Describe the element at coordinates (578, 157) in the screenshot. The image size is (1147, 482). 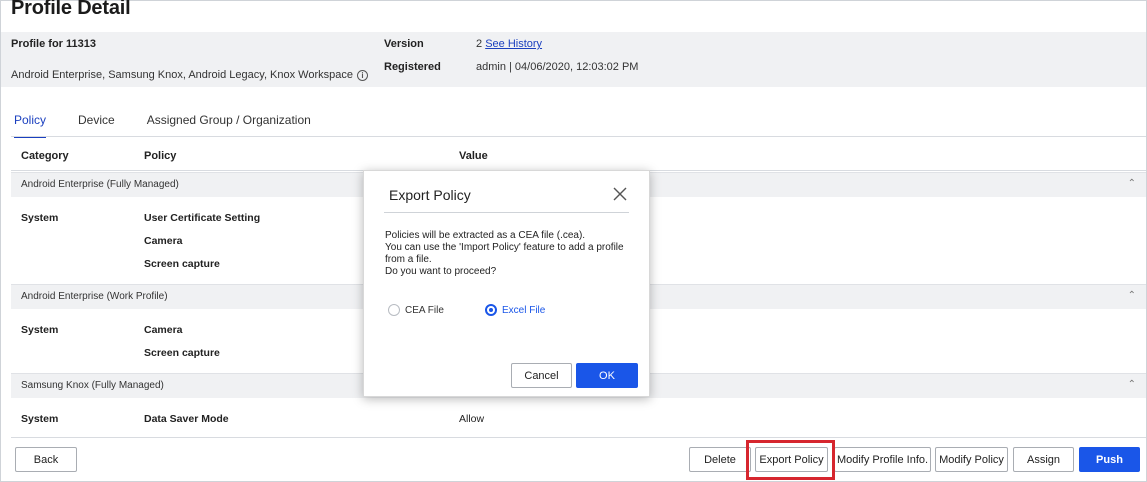
I see `table-header: Category Policy Value` at that location.